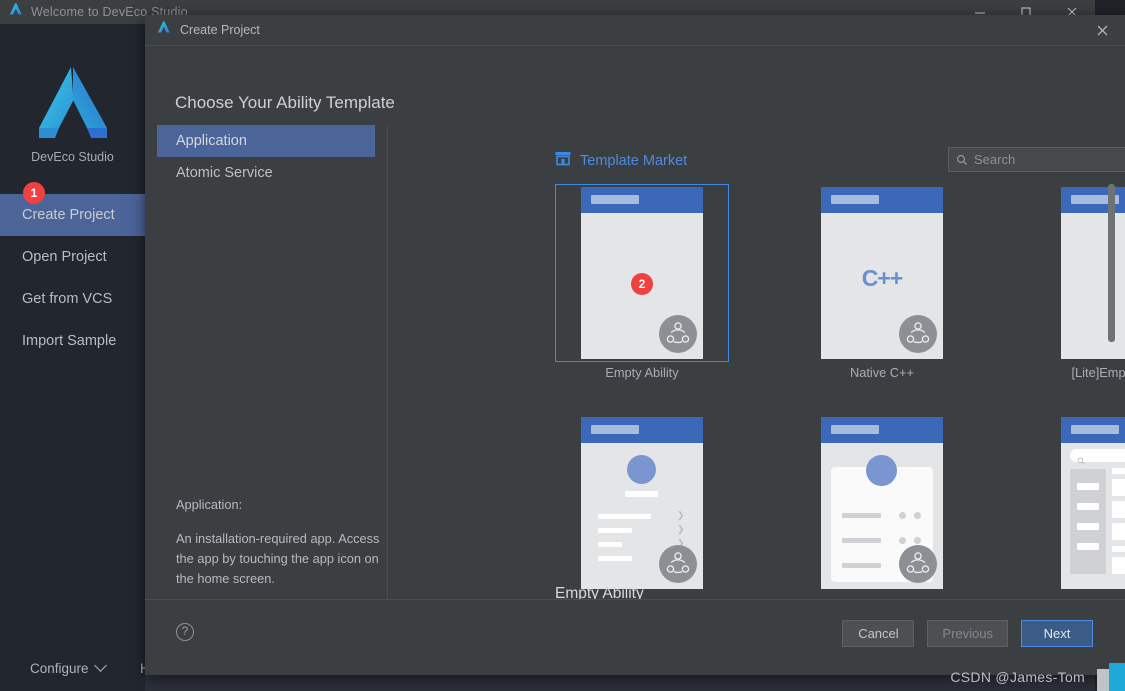 The image size is (1125, 691). Describe the element at coordinates (67, 299) in the screenshot. I see `sidebar-item-label: Get from VCS` at that location.